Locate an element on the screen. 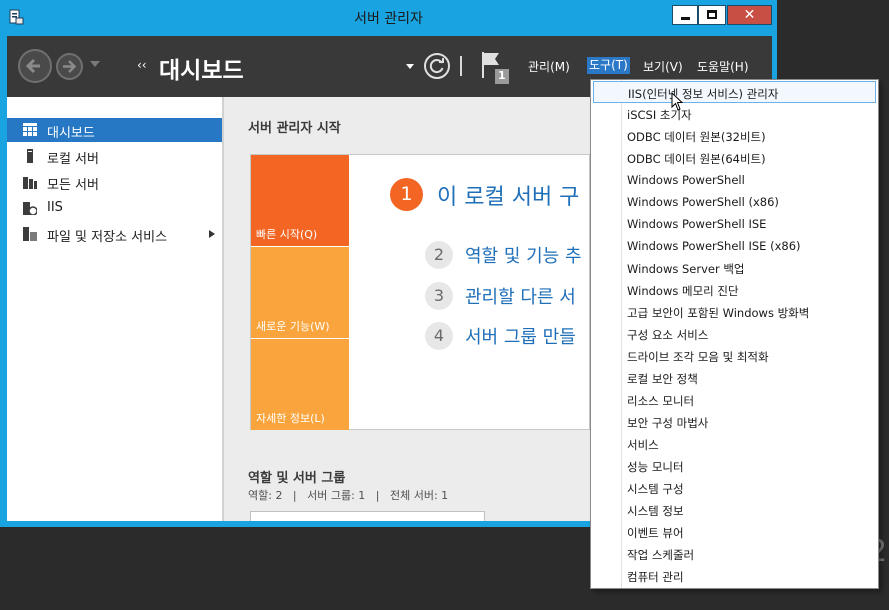  menu-item-label: 구성 요소 서비스 is located at coordinates (668, 335).